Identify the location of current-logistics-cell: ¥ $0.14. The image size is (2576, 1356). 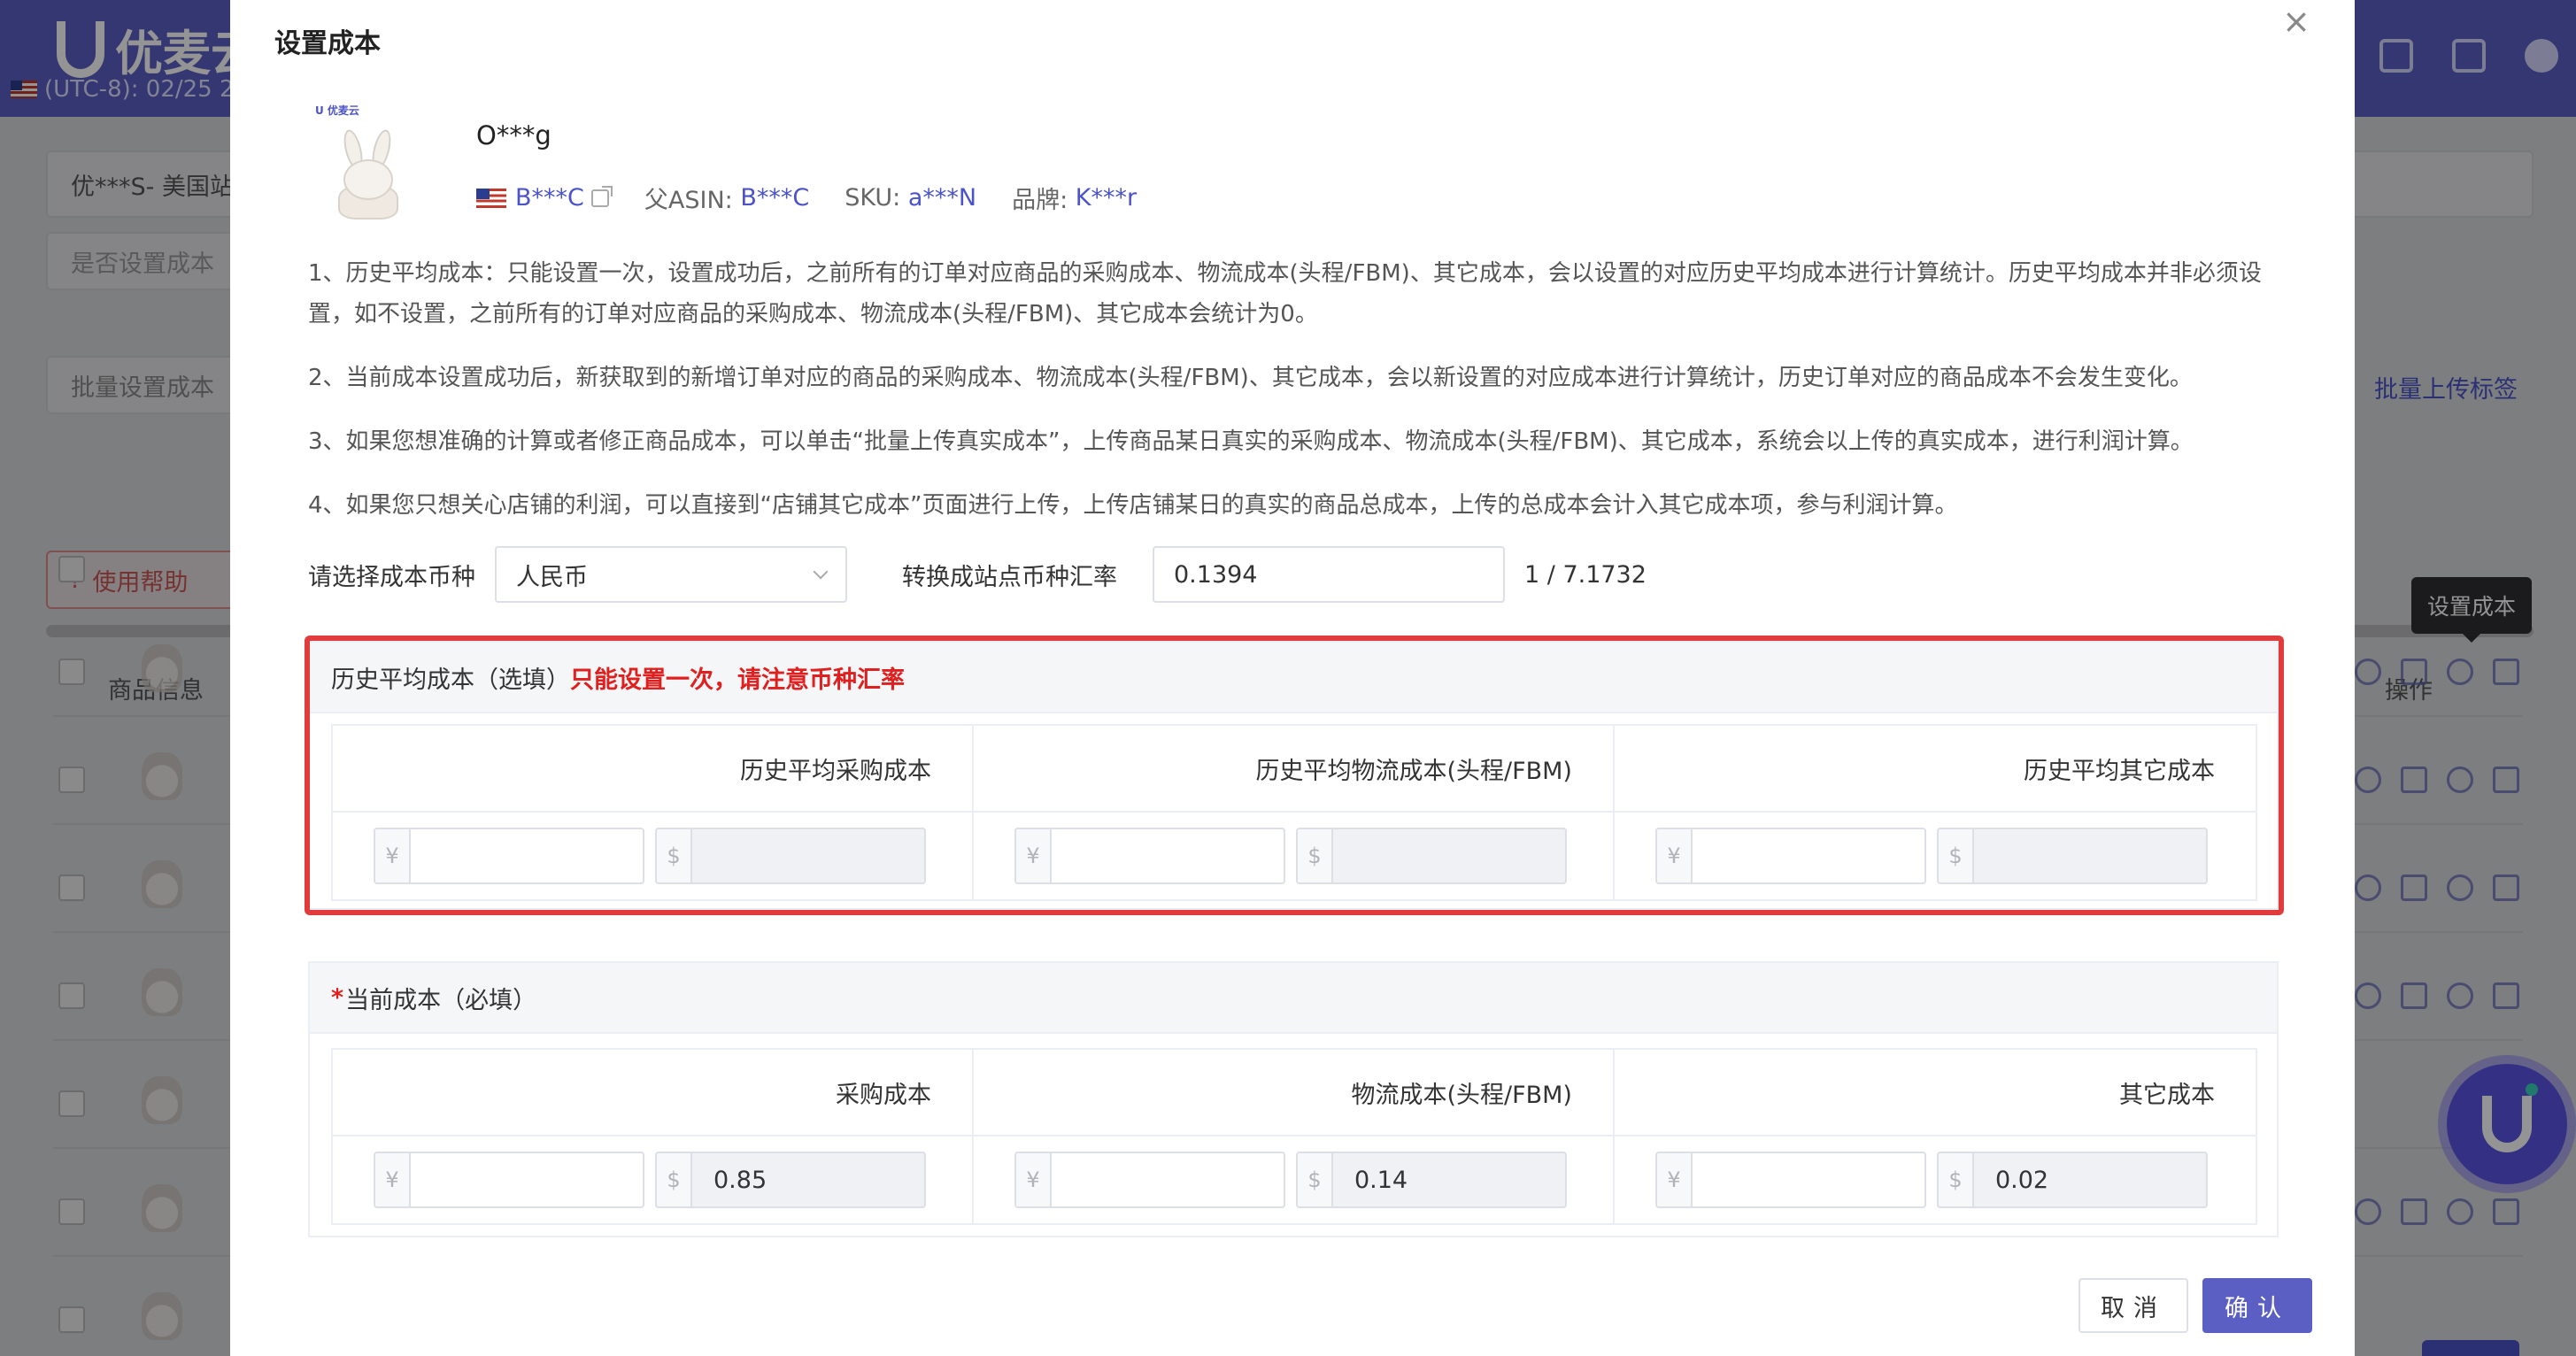
(1294, 1180).